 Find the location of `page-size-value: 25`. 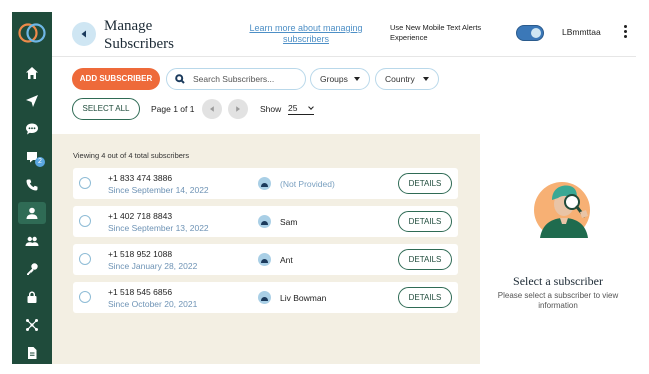

page-size-value: 25 is located at coordinates (293, 108).